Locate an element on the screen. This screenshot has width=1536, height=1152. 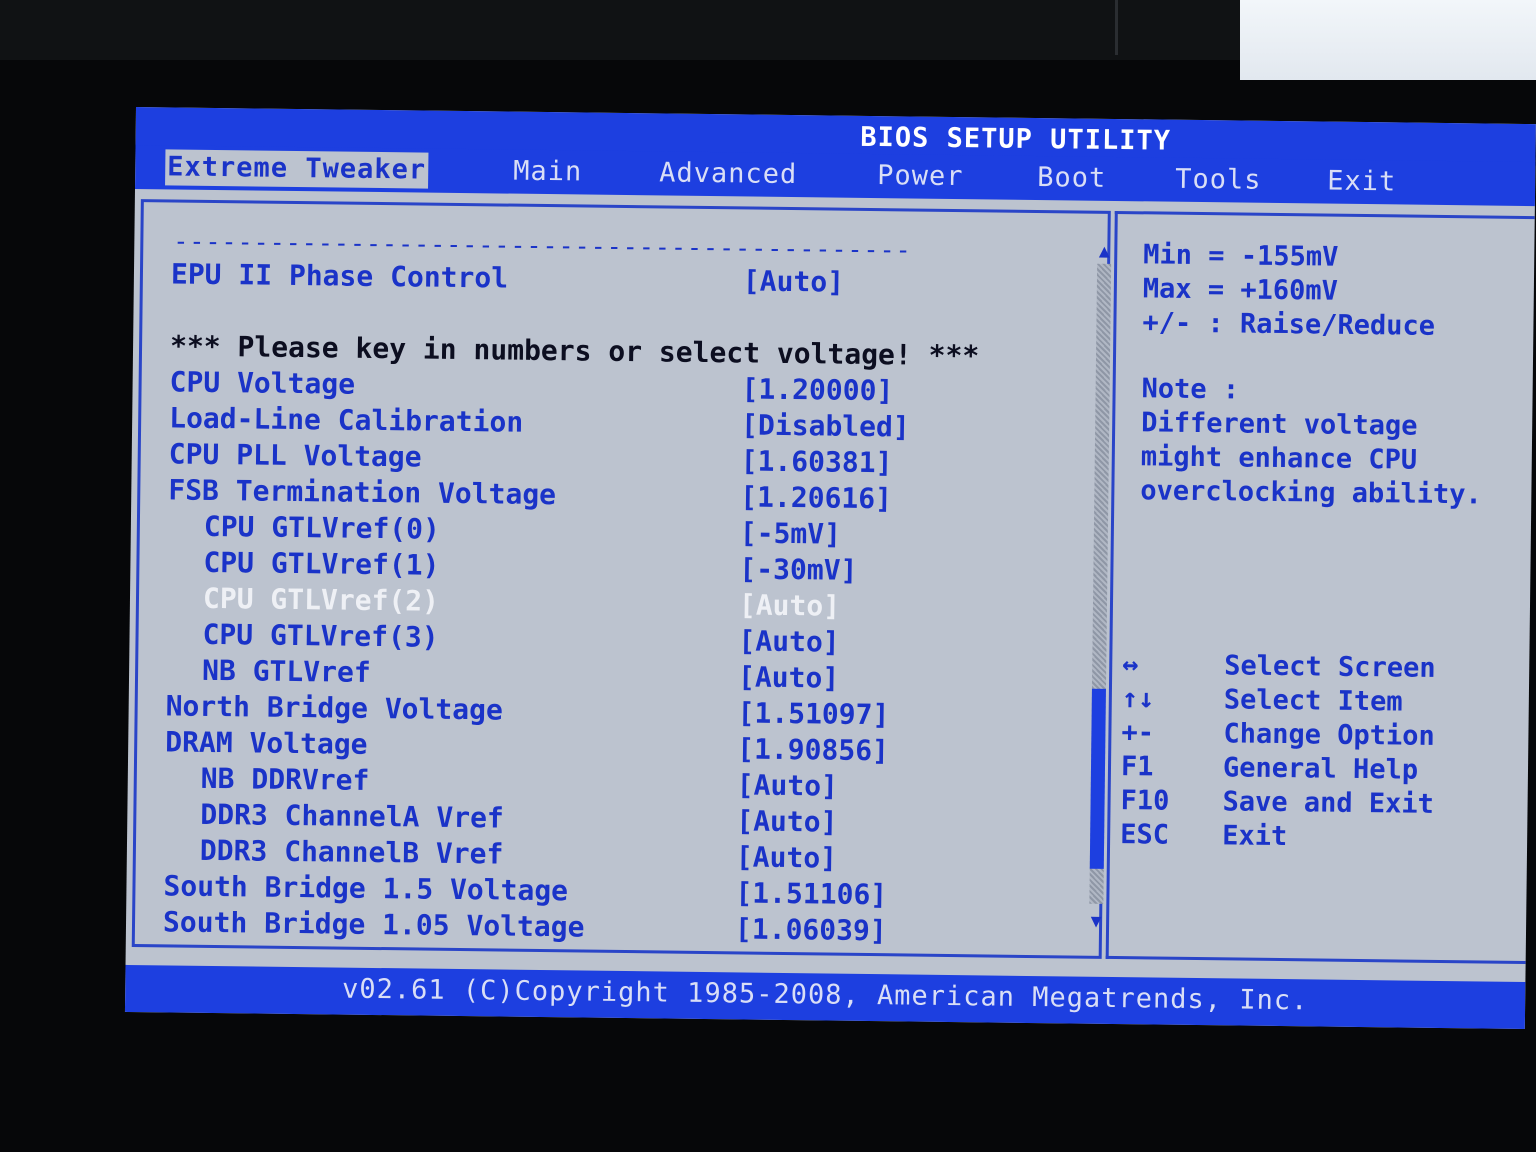
setting-label: CPU PLL Voltage is located at coordinates (295, 455).